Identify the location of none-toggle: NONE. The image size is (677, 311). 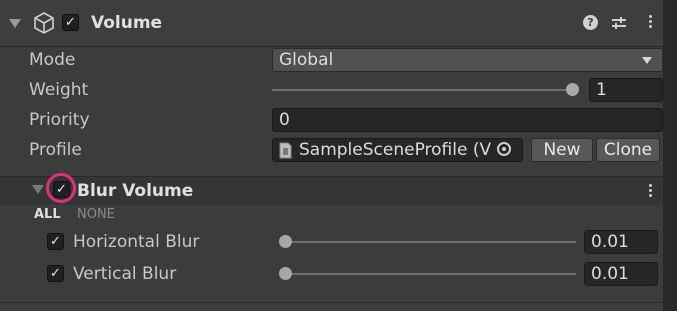
(96, 214).